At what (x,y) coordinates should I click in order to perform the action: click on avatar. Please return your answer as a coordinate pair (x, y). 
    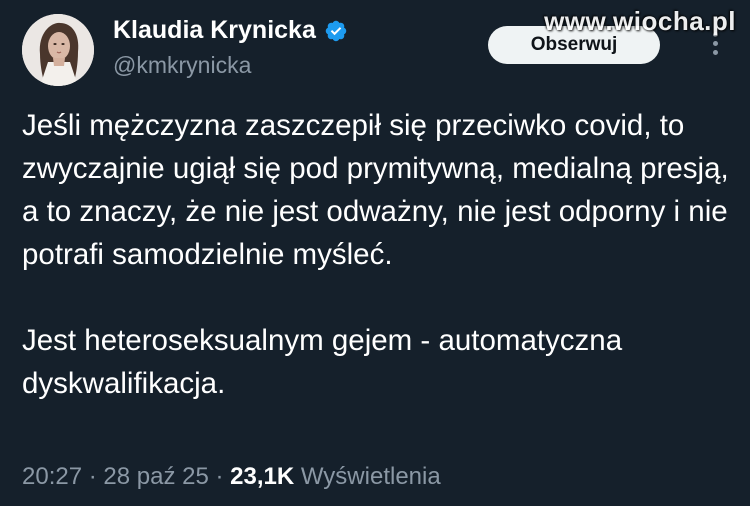
    Looking at the image, I should click on (58, 50).